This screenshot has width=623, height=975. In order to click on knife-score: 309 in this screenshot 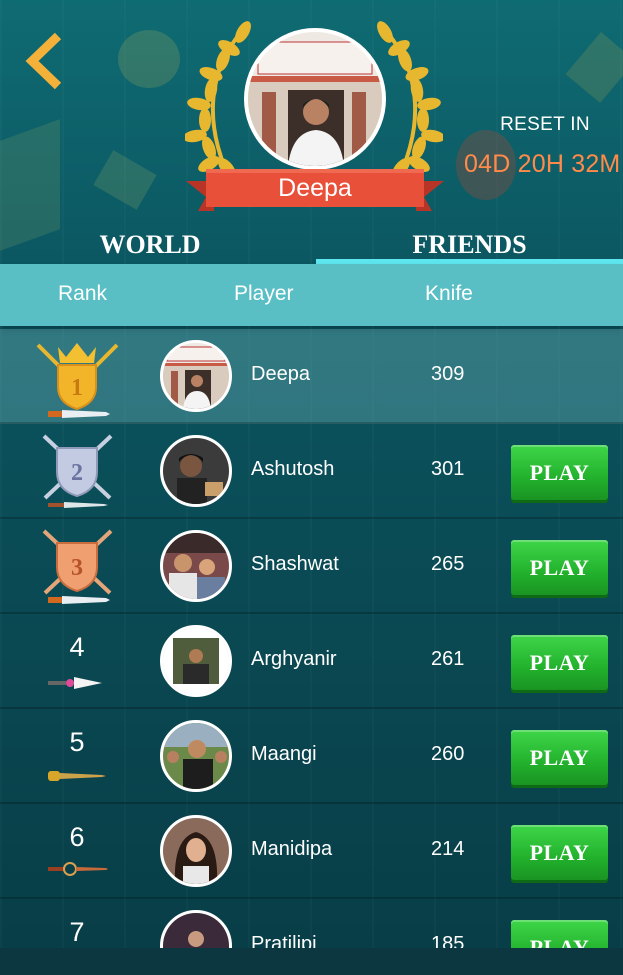, I will do `click(448, 374)`.